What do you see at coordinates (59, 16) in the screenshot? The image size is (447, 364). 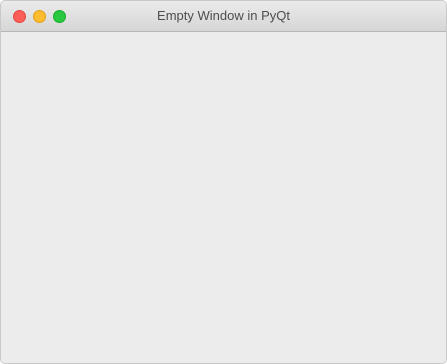 I see `zoom-button` at bounding box center [59, 16].